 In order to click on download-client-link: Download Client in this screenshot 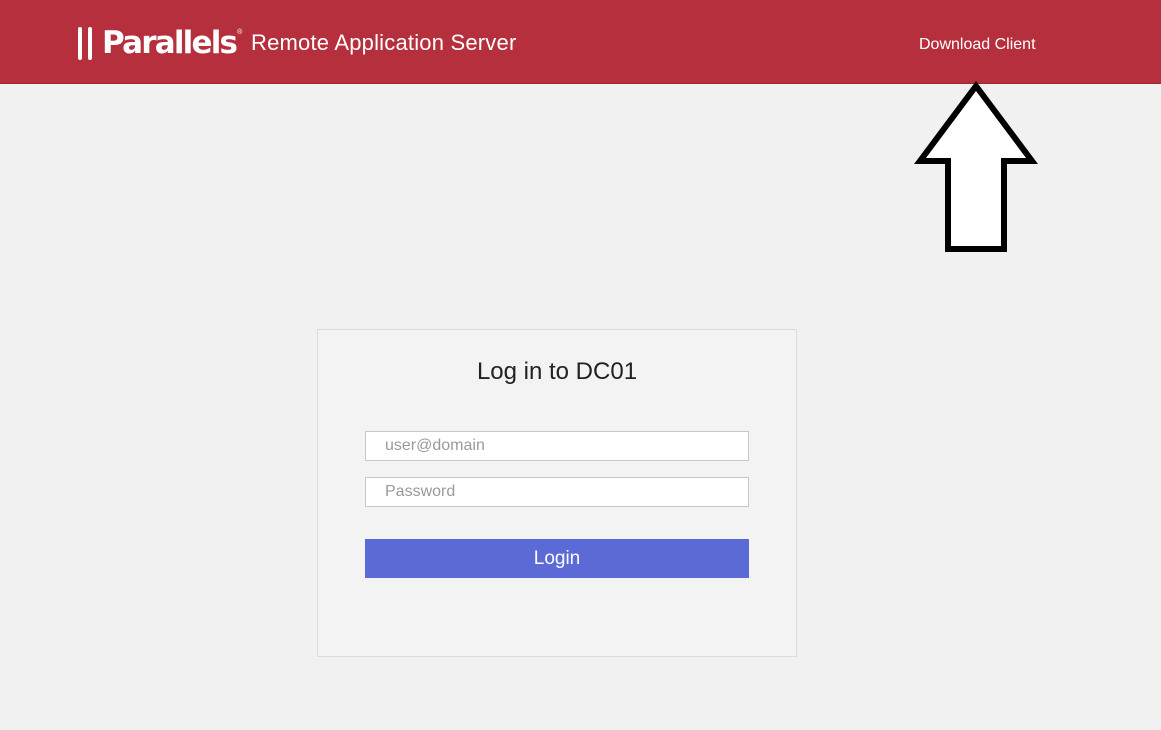, I will do `click(977, 45)`.